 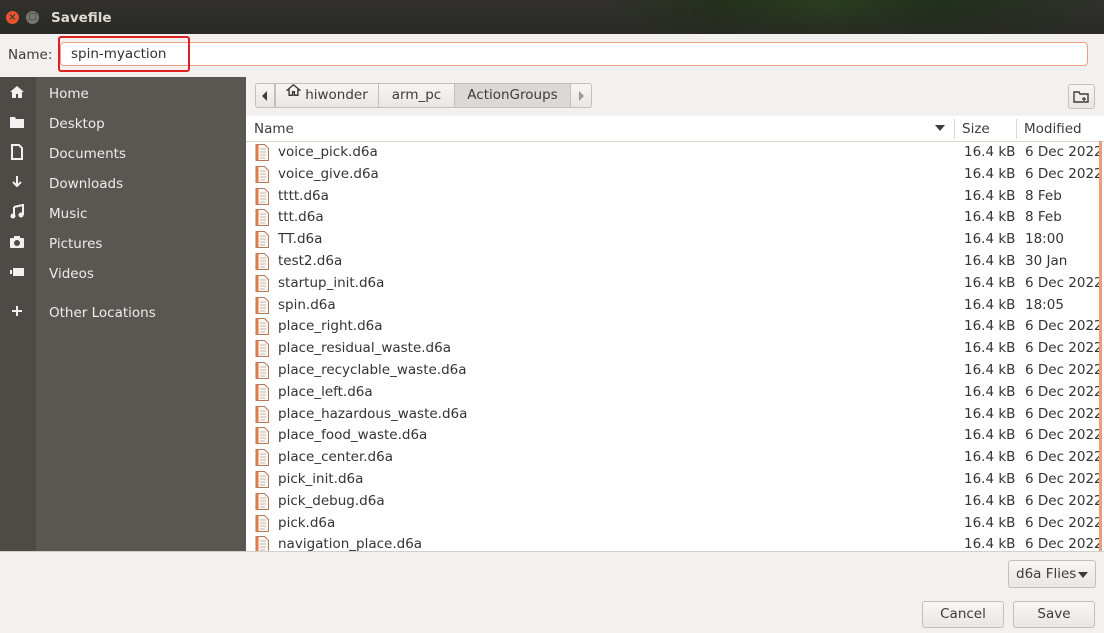 I want to click on file-row: spin.d6a 16.4 kB 18:05, so click(x=675, y=306).